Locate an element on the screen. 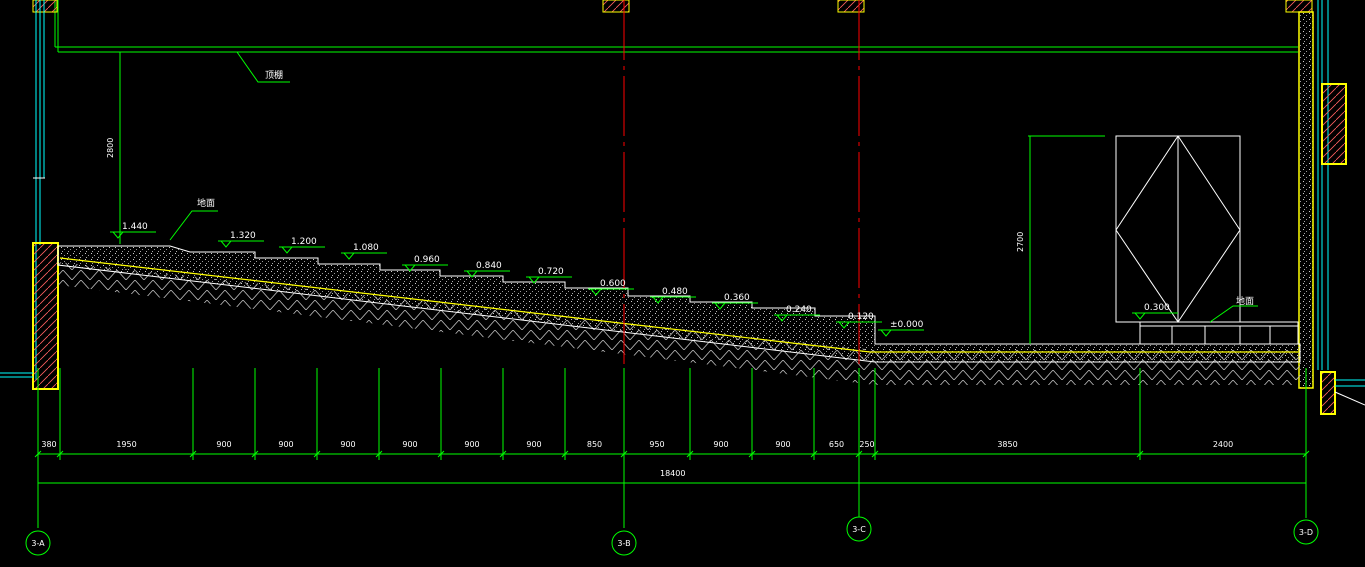 Image resolution: width=1365 pixels, height=567 pixels. dim-vertical-left: 2800 is located at coordinates (113, 148).